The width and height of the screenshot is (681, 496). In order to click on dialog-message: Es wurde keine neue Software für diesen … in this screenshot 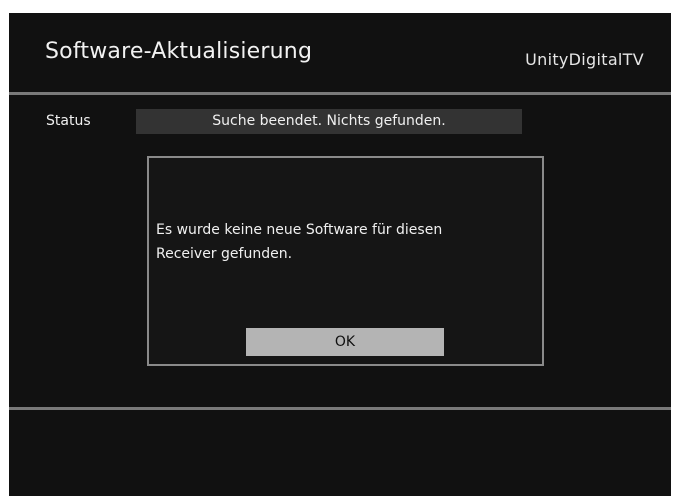, I will do `click(346, 242)`.